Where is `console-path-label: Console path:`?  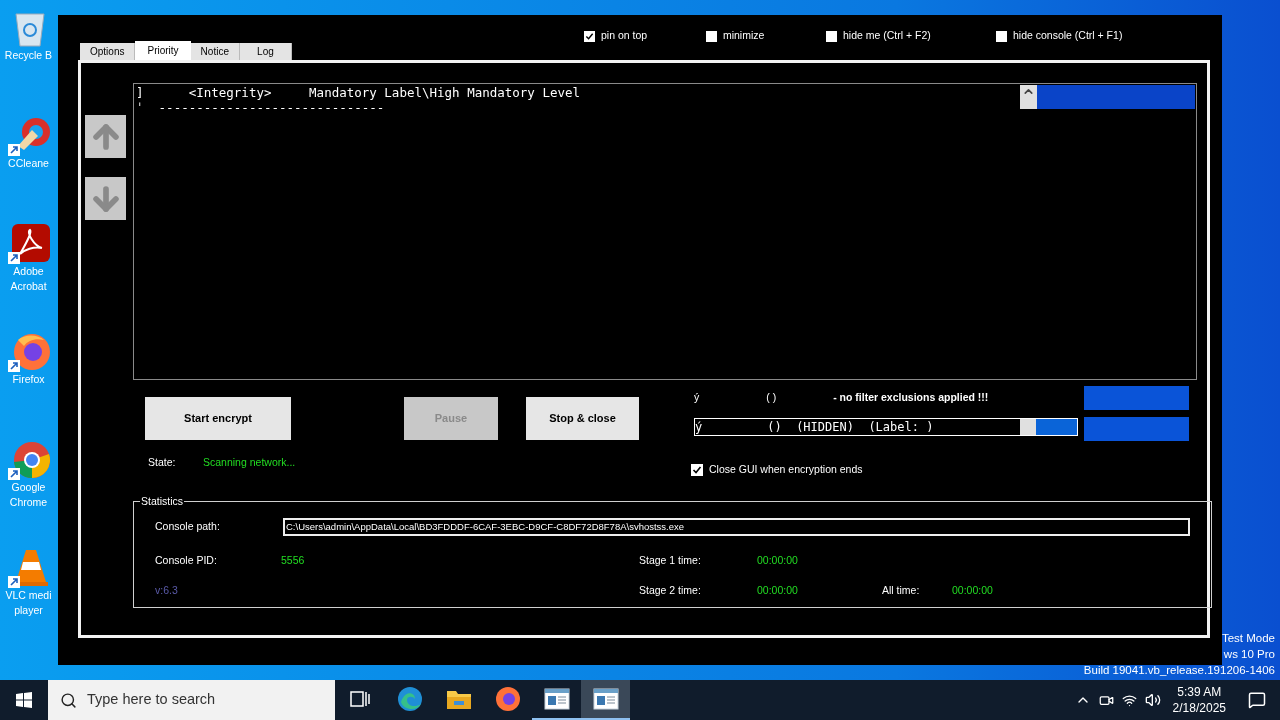
console-path-label: Console path: is located at coordinates (188, 526).